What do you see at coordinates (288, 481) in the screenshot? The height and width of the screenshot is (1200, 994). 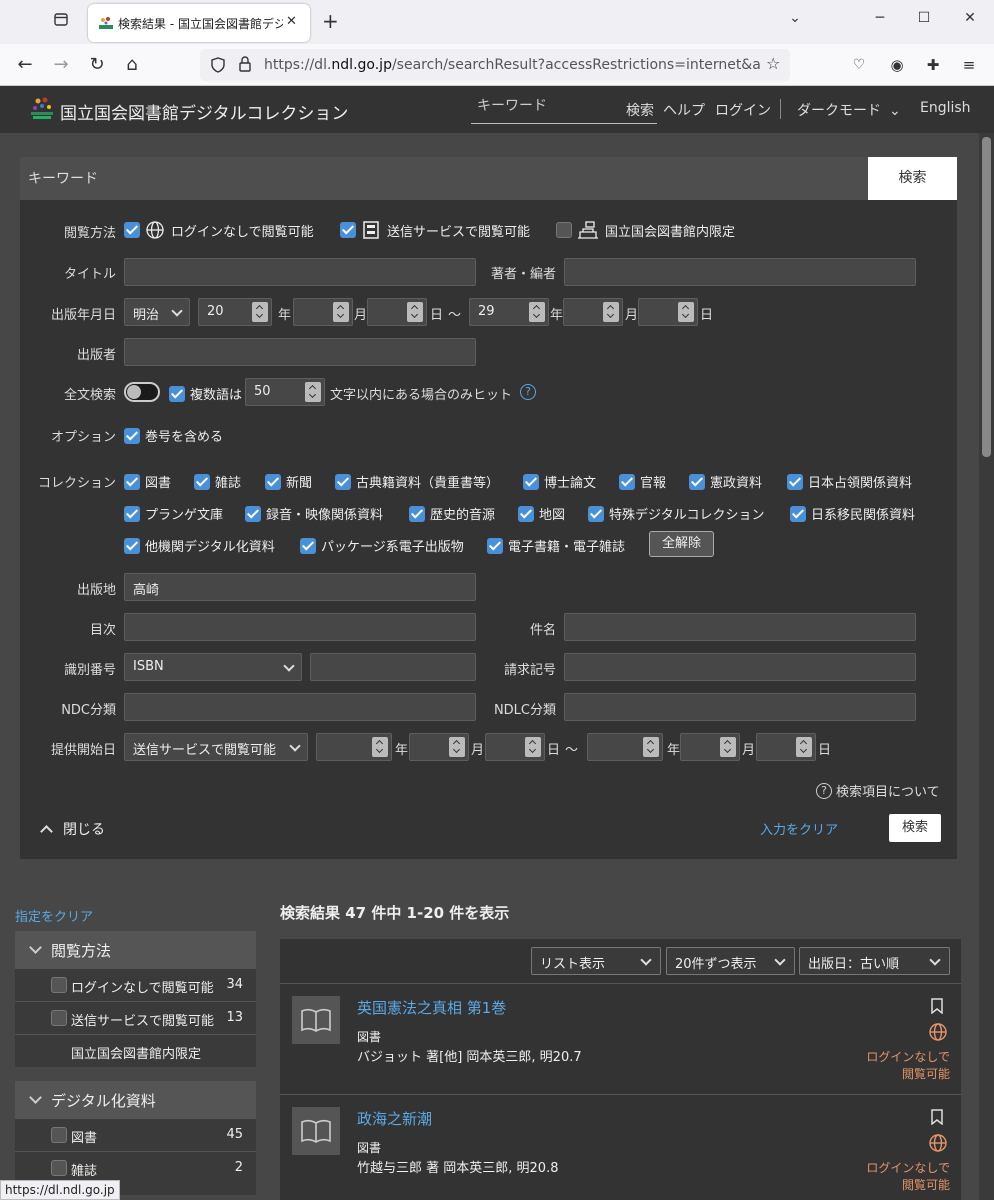 I see `collection-checkbox: 新聞` at bounding box center [288, 481].